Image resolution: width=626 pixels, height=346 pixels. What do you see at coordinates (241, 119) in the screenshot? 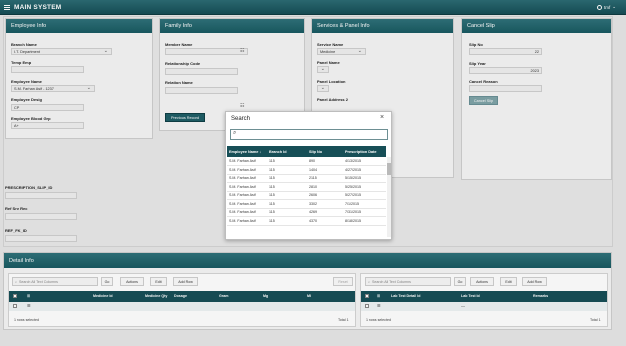
I see `dialog-title: Search` at bounding box center [241, 119].